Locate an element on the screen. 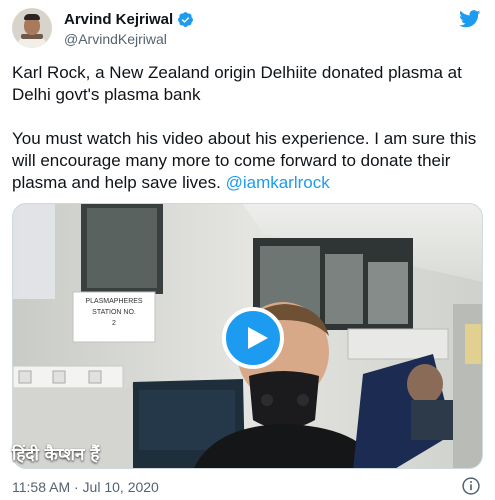  avatar is located at coordinates (32, 28).